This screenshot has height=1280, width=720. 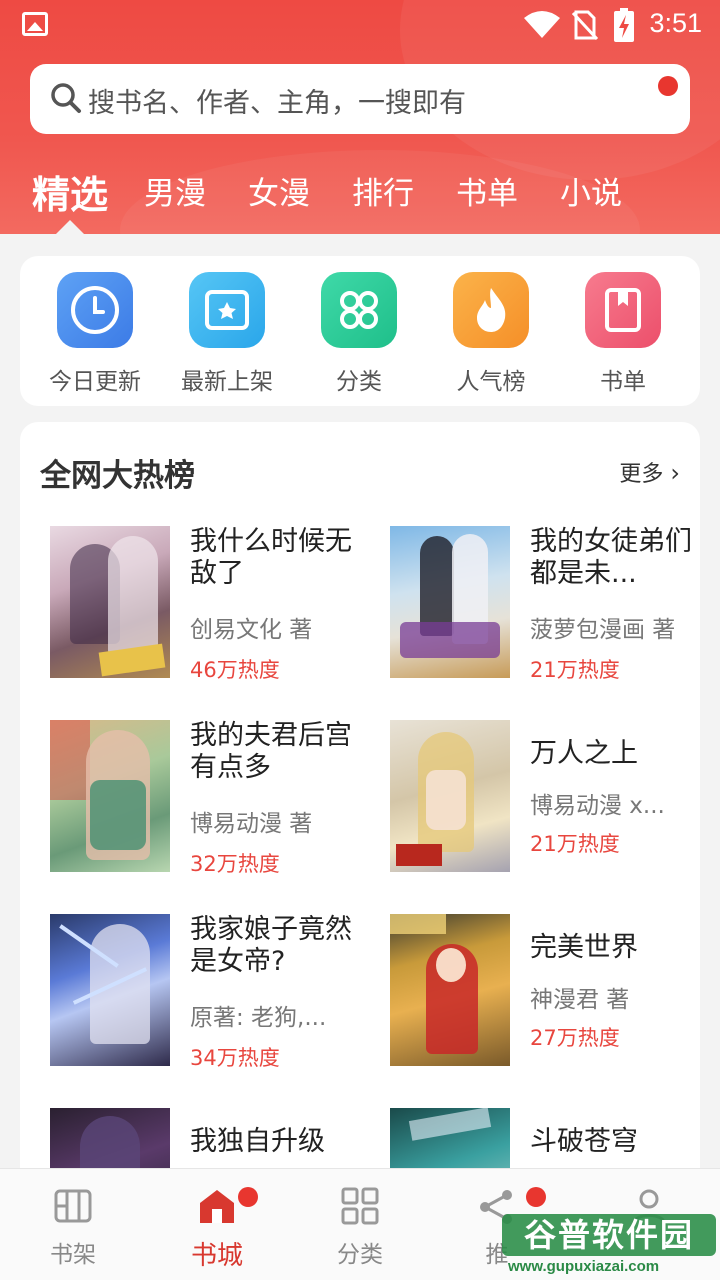 What do you see at coordinates (227, 382) in the screenshot?
I see `quick-link-label: 最新上架` at bounding box center [227, 382].